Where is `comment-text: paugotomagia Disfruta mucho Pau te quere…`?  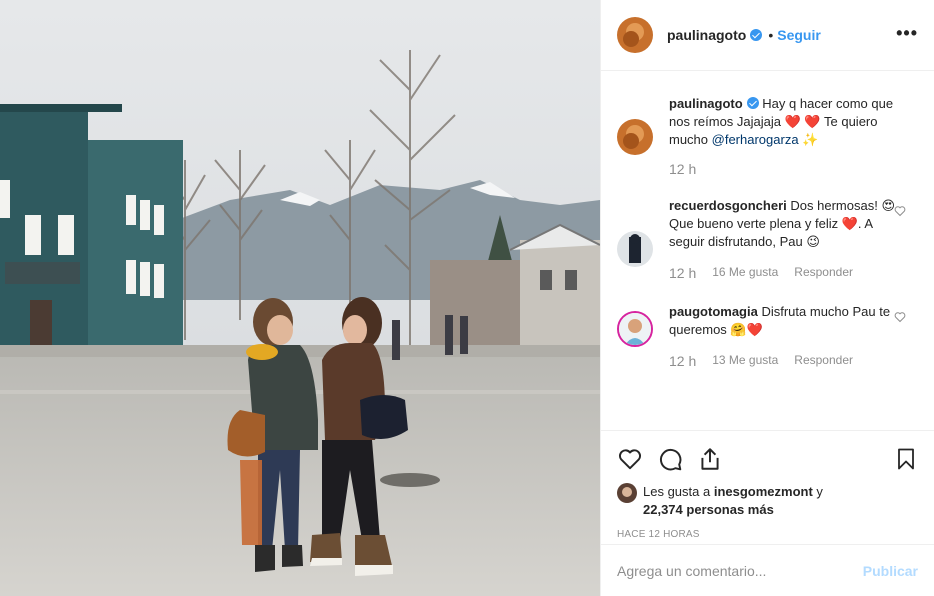
comment-text: paugotomagia Disfruta mucho Pau te quere… is located at coordinates (784, 321).